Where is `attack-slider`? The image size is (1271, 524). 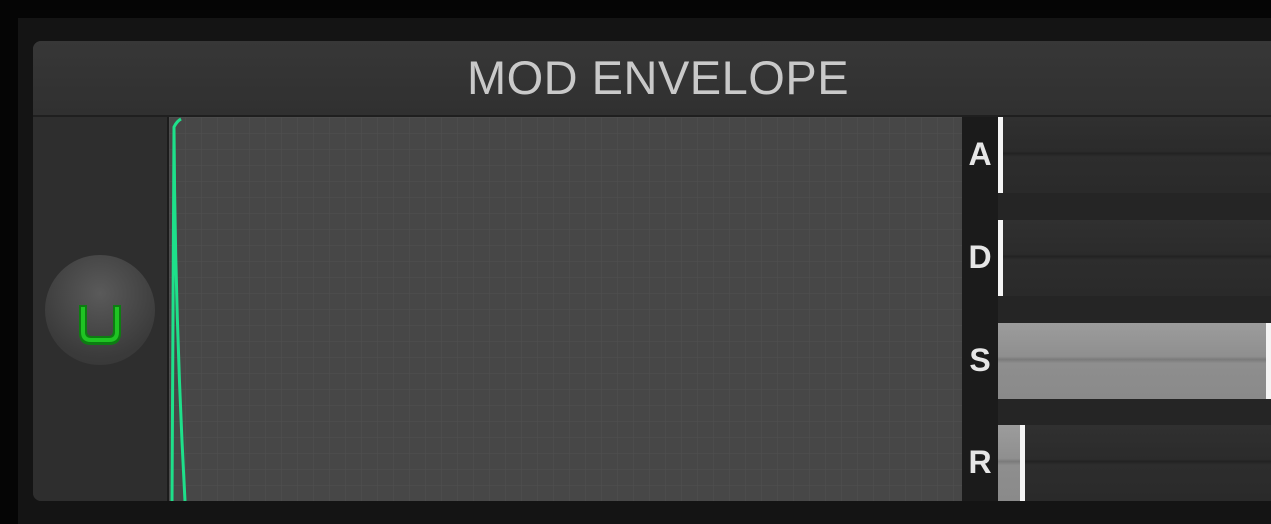
attack-slider is located at coordinates (1134, 155).